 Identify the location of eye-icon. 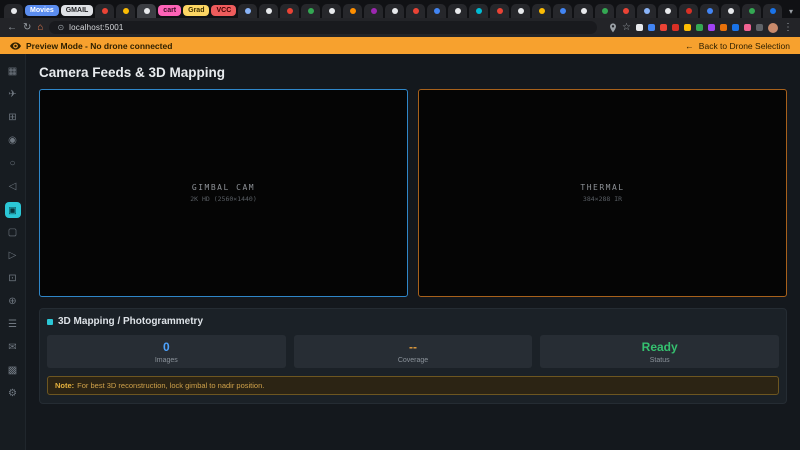
(15, 45).